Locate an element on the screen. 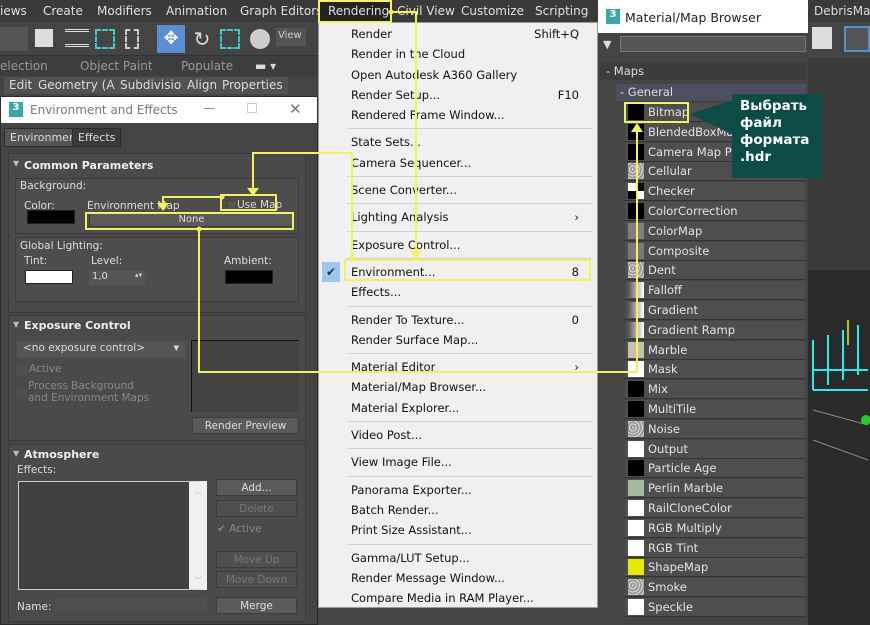  active-checkbox is located at coordinates (22, 370).